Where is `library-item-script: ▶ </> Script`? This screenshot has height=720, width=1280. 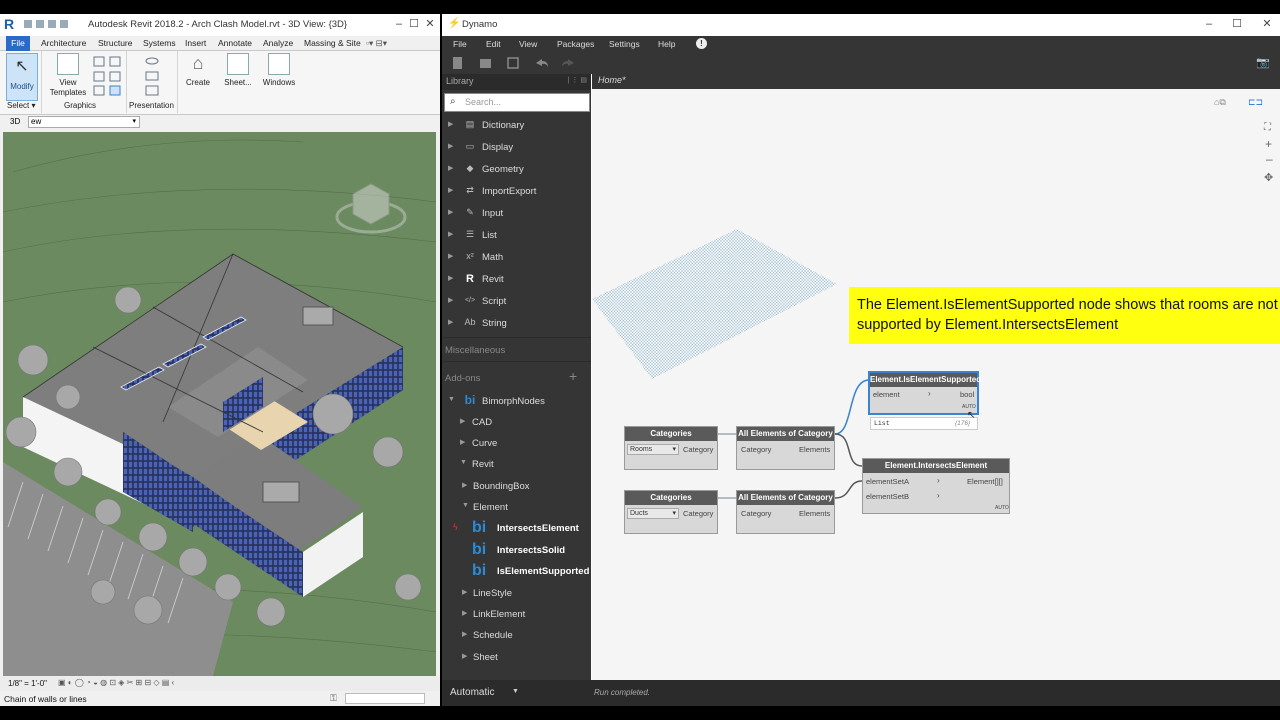
library-item-script: ▶ </> Script is located at coordinates (516, 302).